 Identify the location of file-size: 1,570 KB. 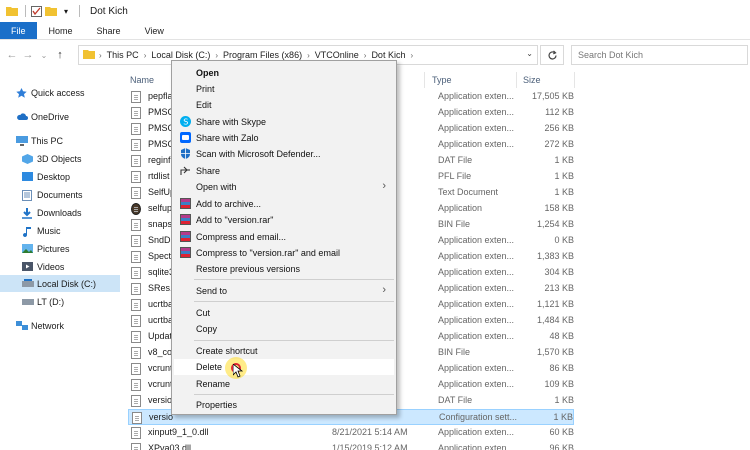
(555, 352).